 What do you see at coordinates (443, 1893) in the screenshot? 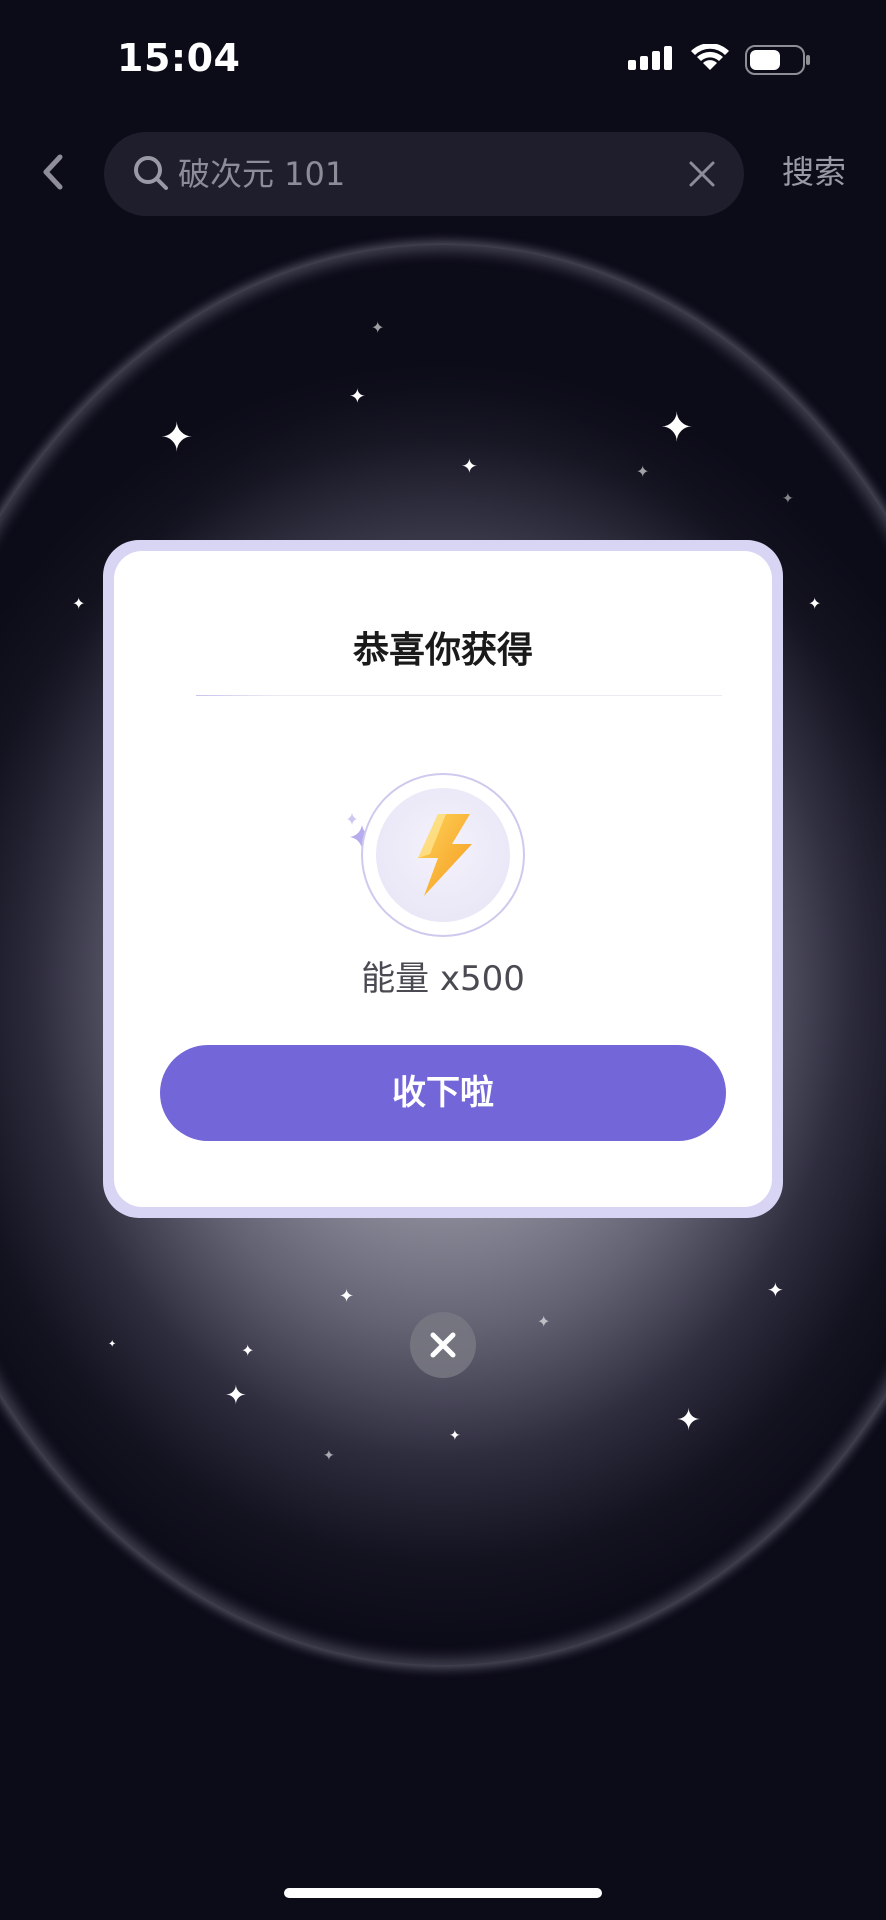
I see `home-indicator` at bounding box center [443, 1893].